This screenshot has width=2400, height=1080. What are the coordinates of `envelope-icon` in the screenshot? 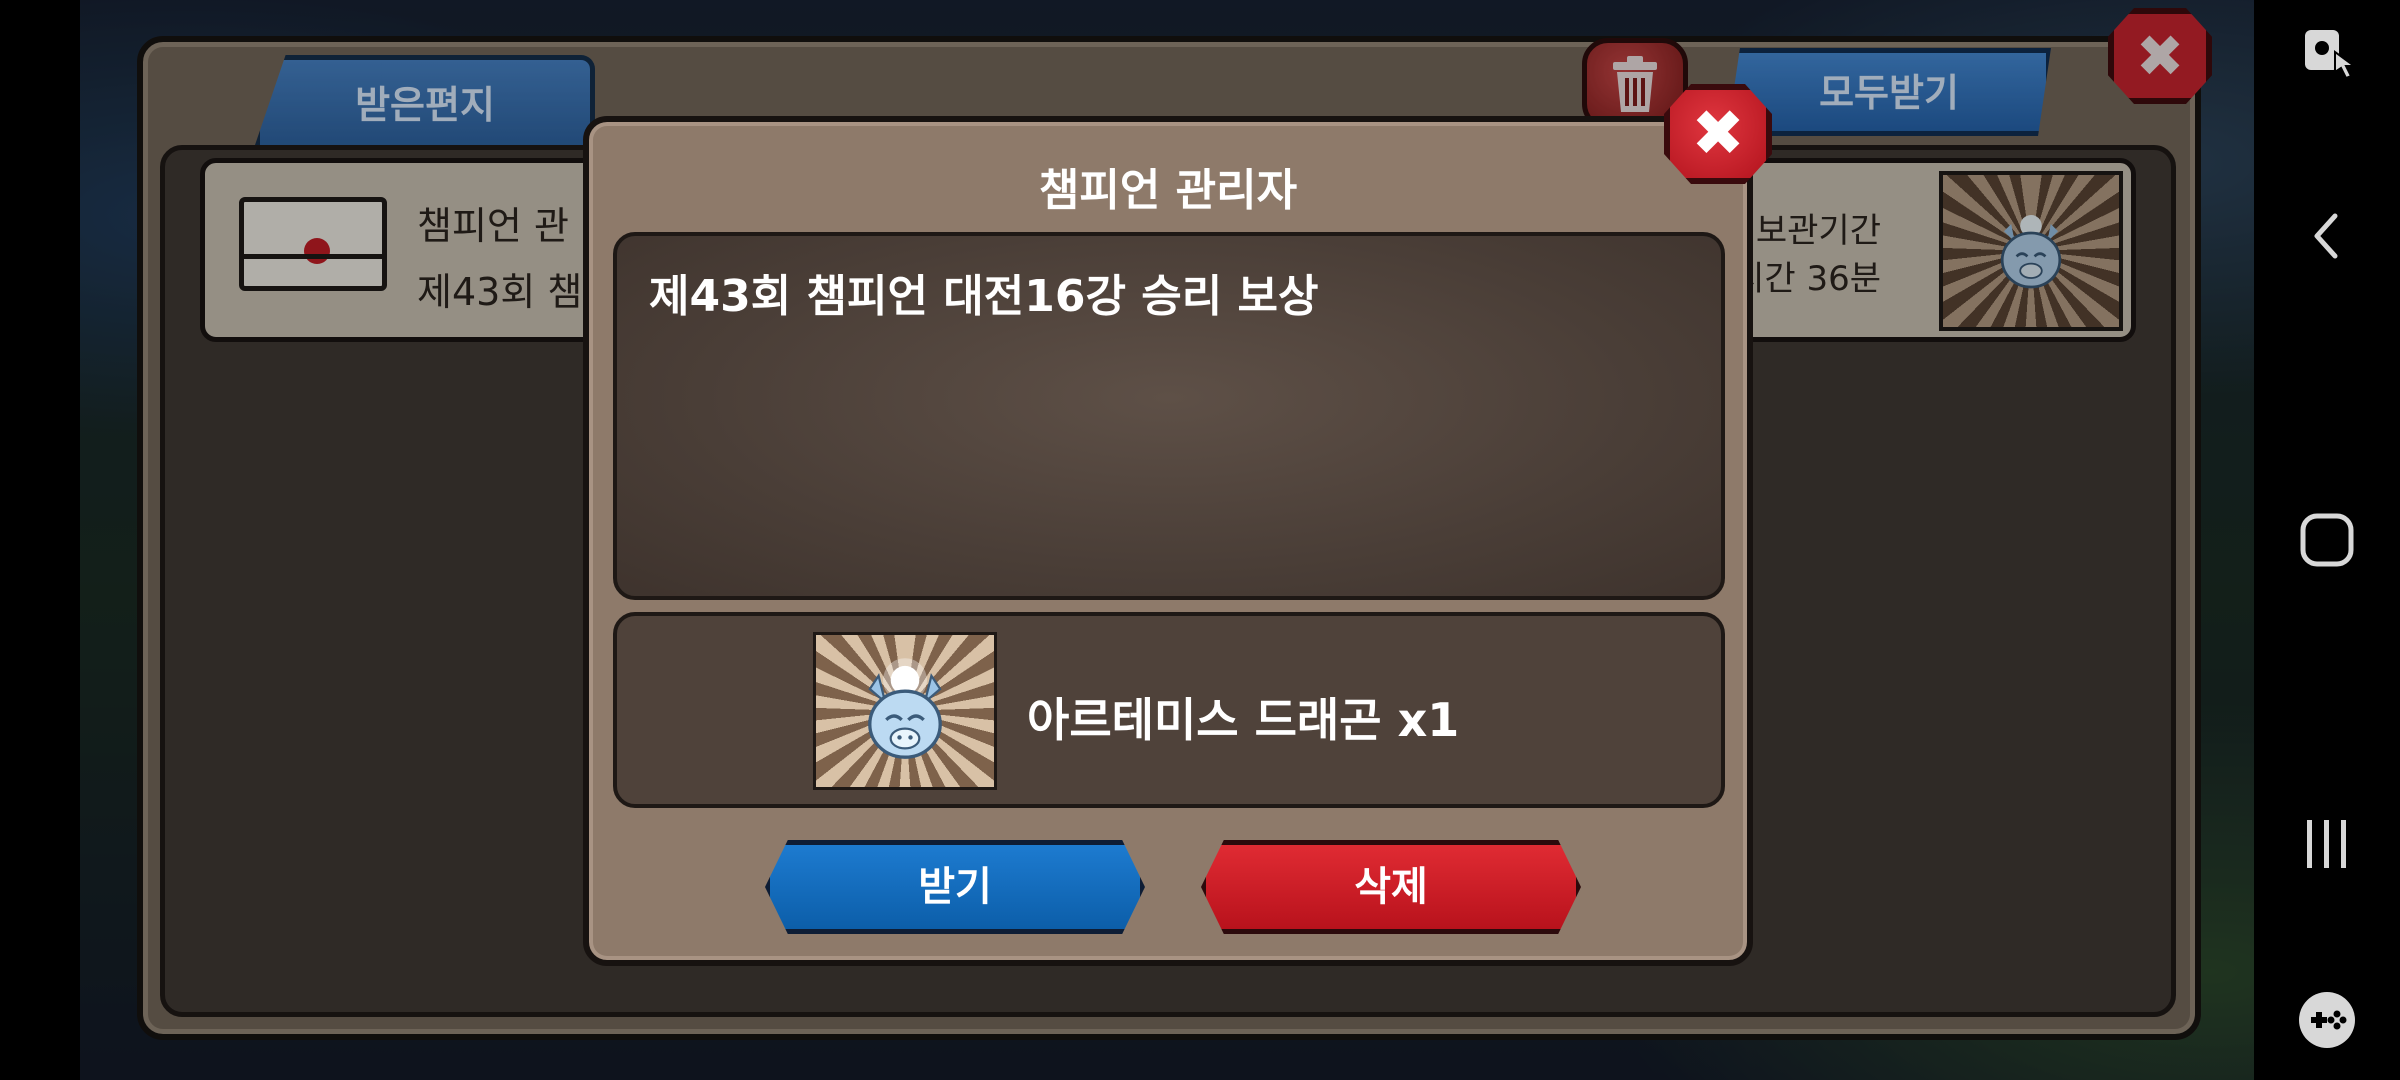 It's located at (313, 244).